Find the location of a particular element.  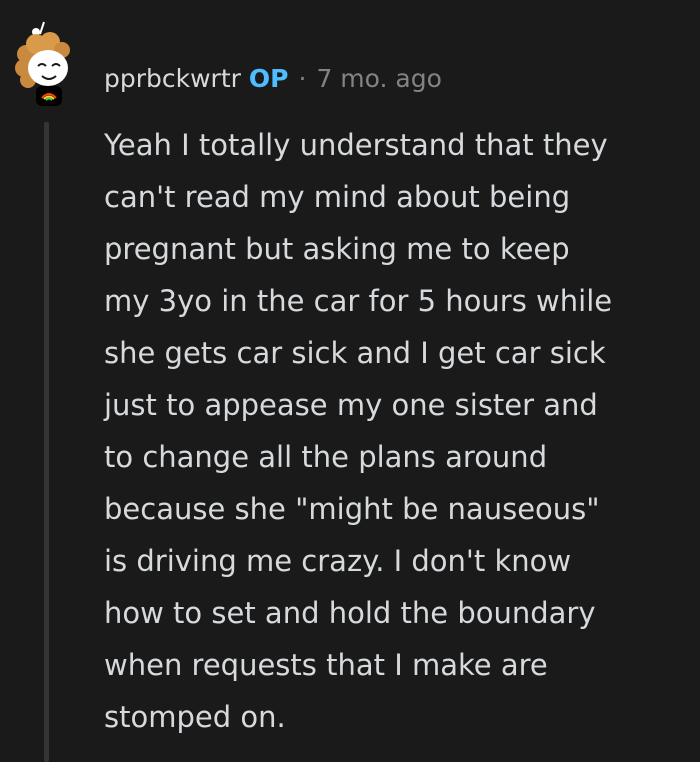

comment-body-line: how to set and hold the boundary is located at coordinates (350, 613).